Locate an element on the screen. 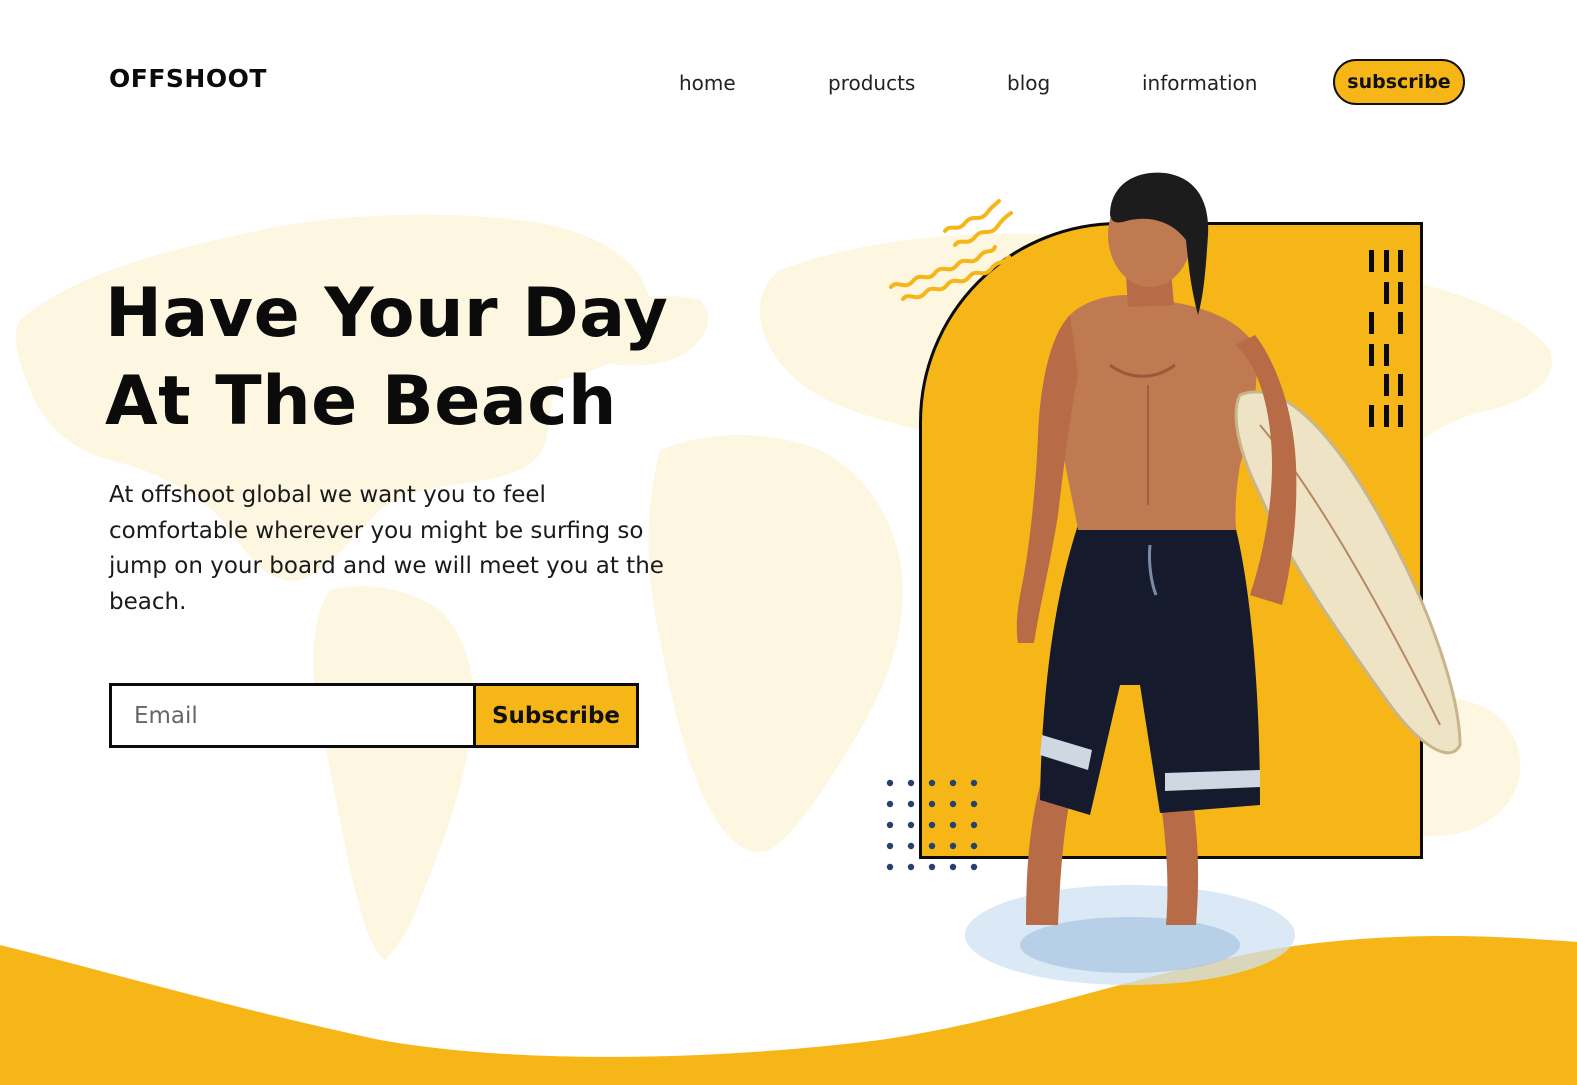 The image size is (1577, 1085). hero-title-line-1: Have Your Day is located at coordinates (387, 313).